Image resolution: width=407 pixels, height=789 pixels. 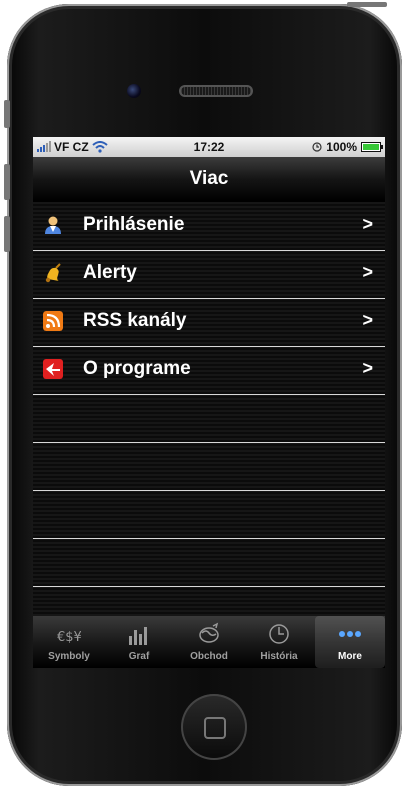 I want to click on page-title: Viac, so click(x=209, y=178).